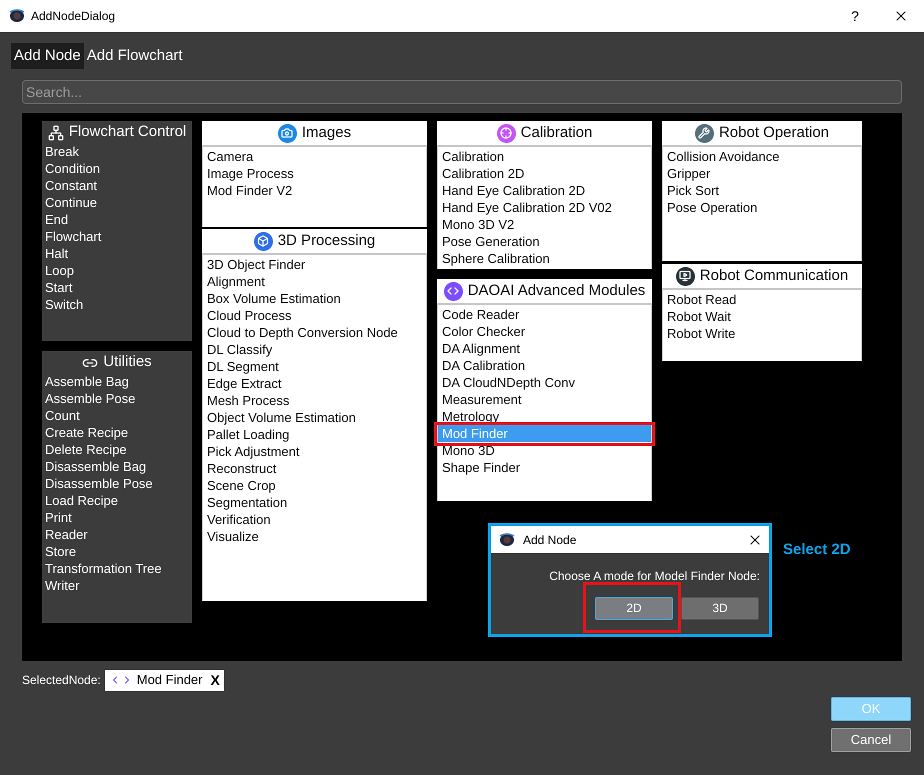 The height and width of the screenshot is (775, 924). What do you see at coordinates (117, 398) in the screenshot?
I see `node-list-item: Assemble Pose` at bounding box center [117, 398].